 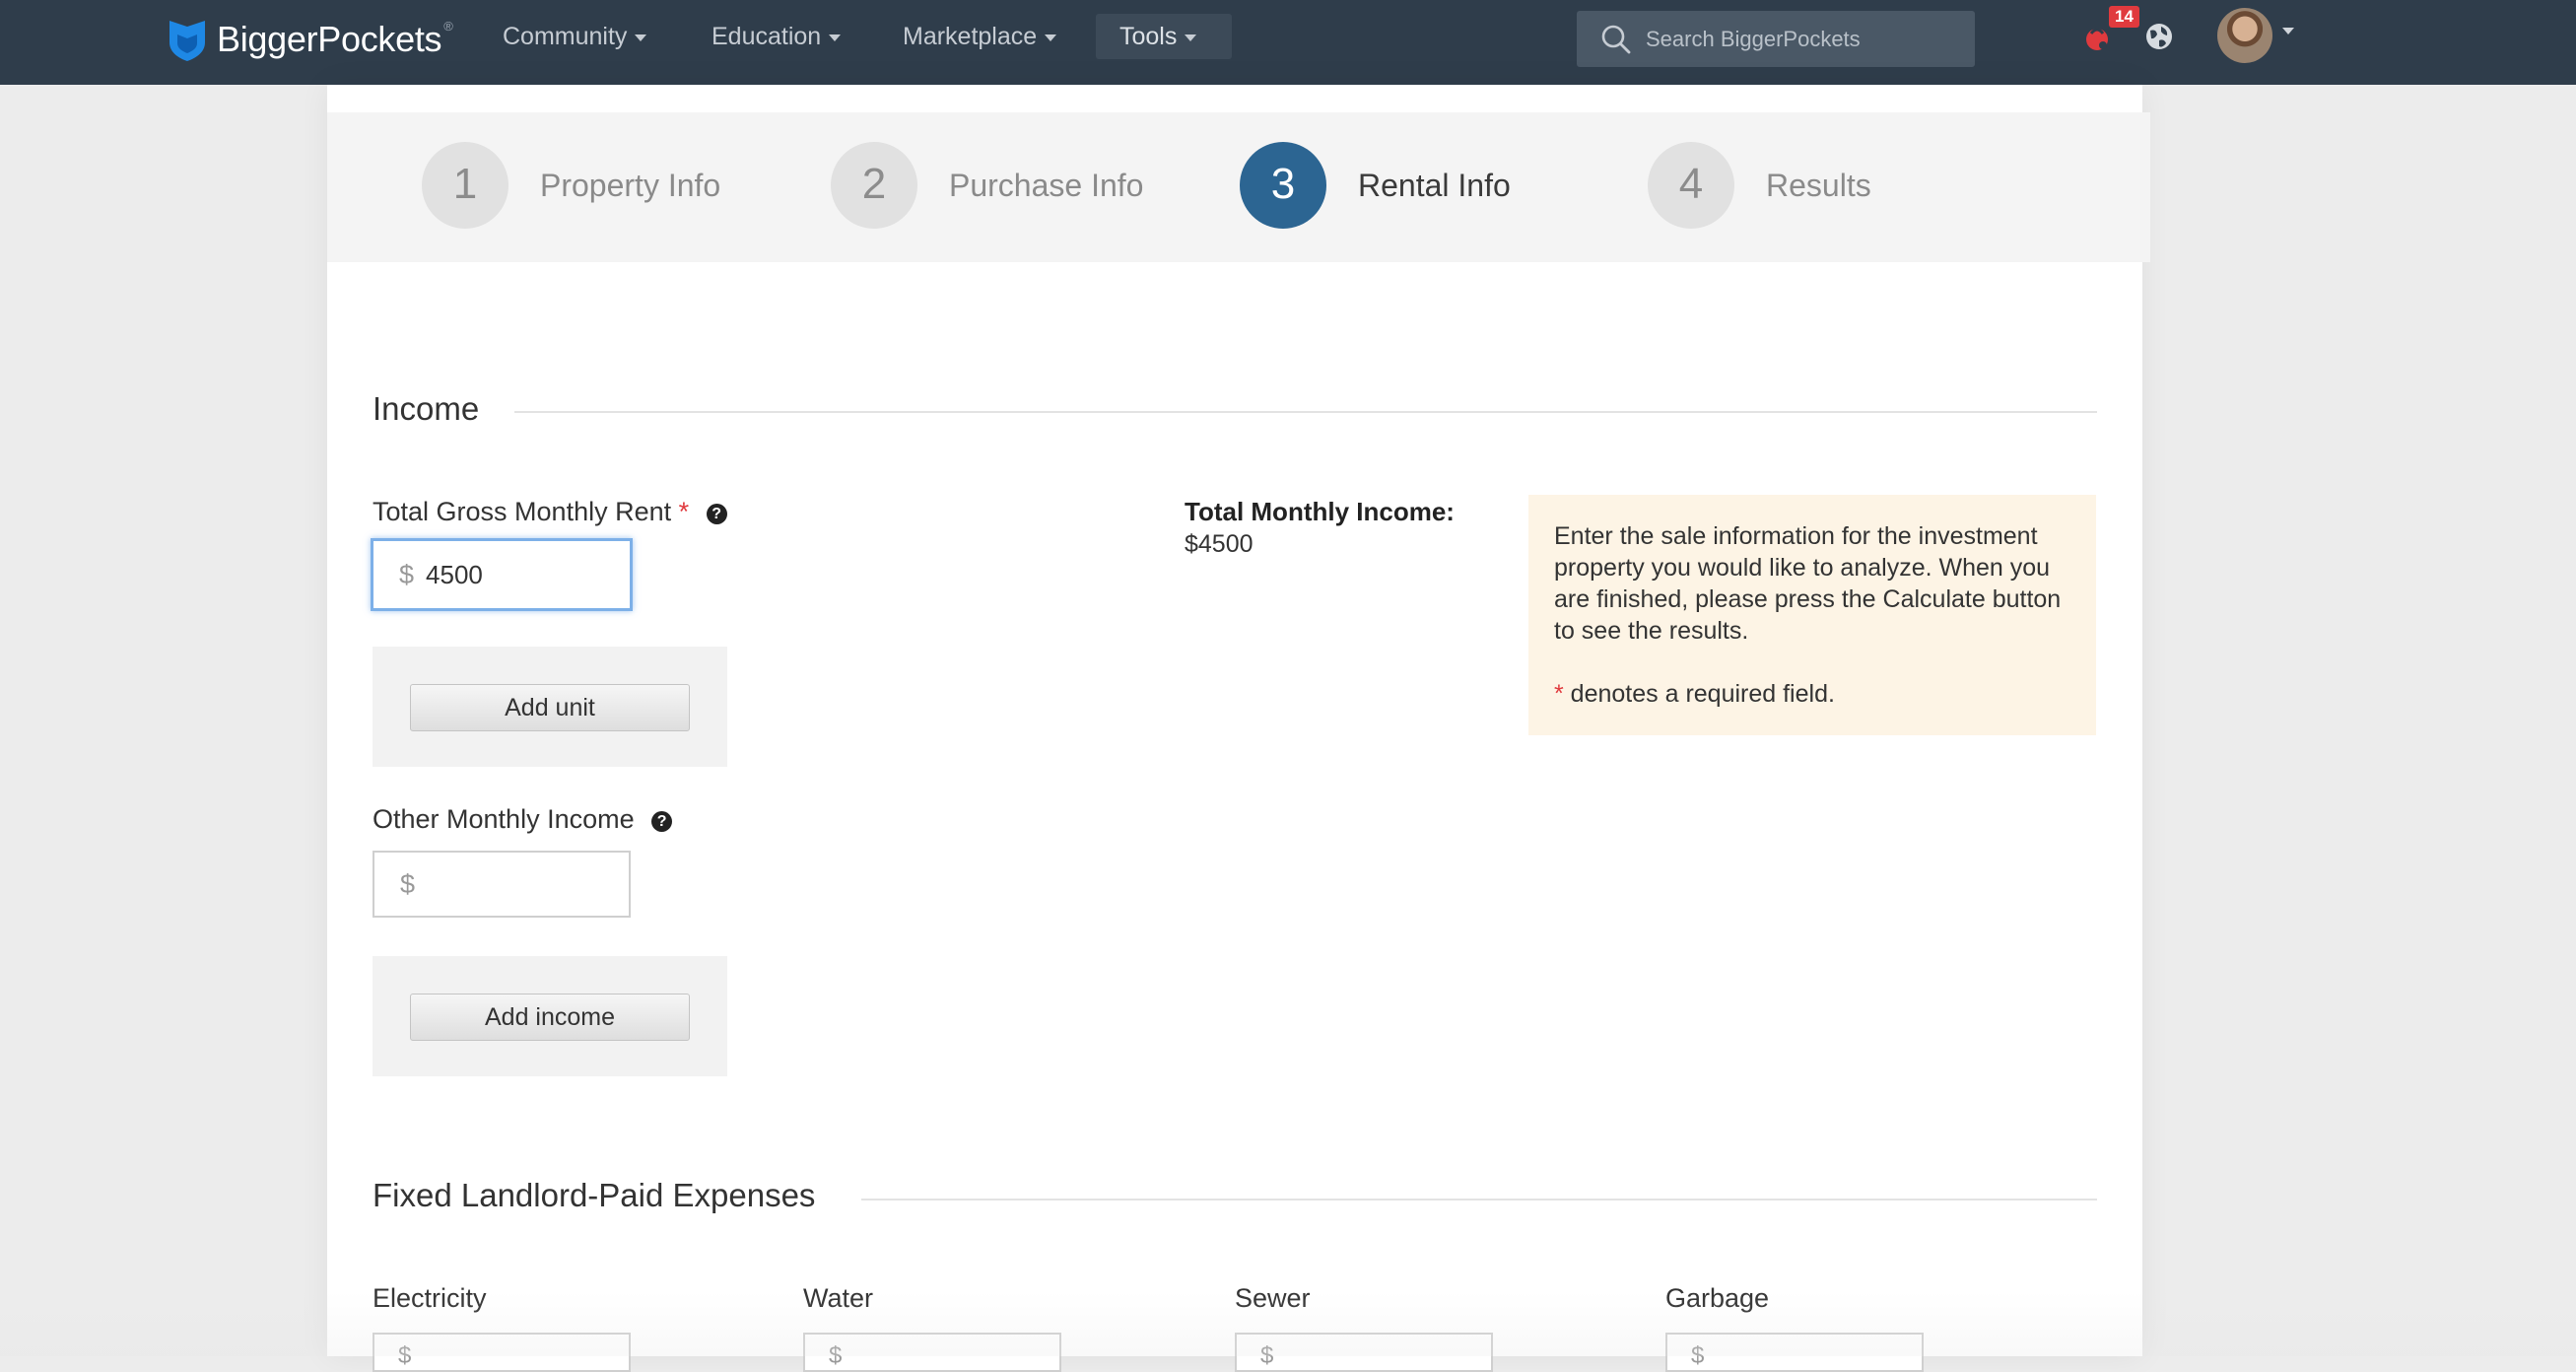 I want to click on add-unit-panel: Add unit, so click(x=550, y=707).